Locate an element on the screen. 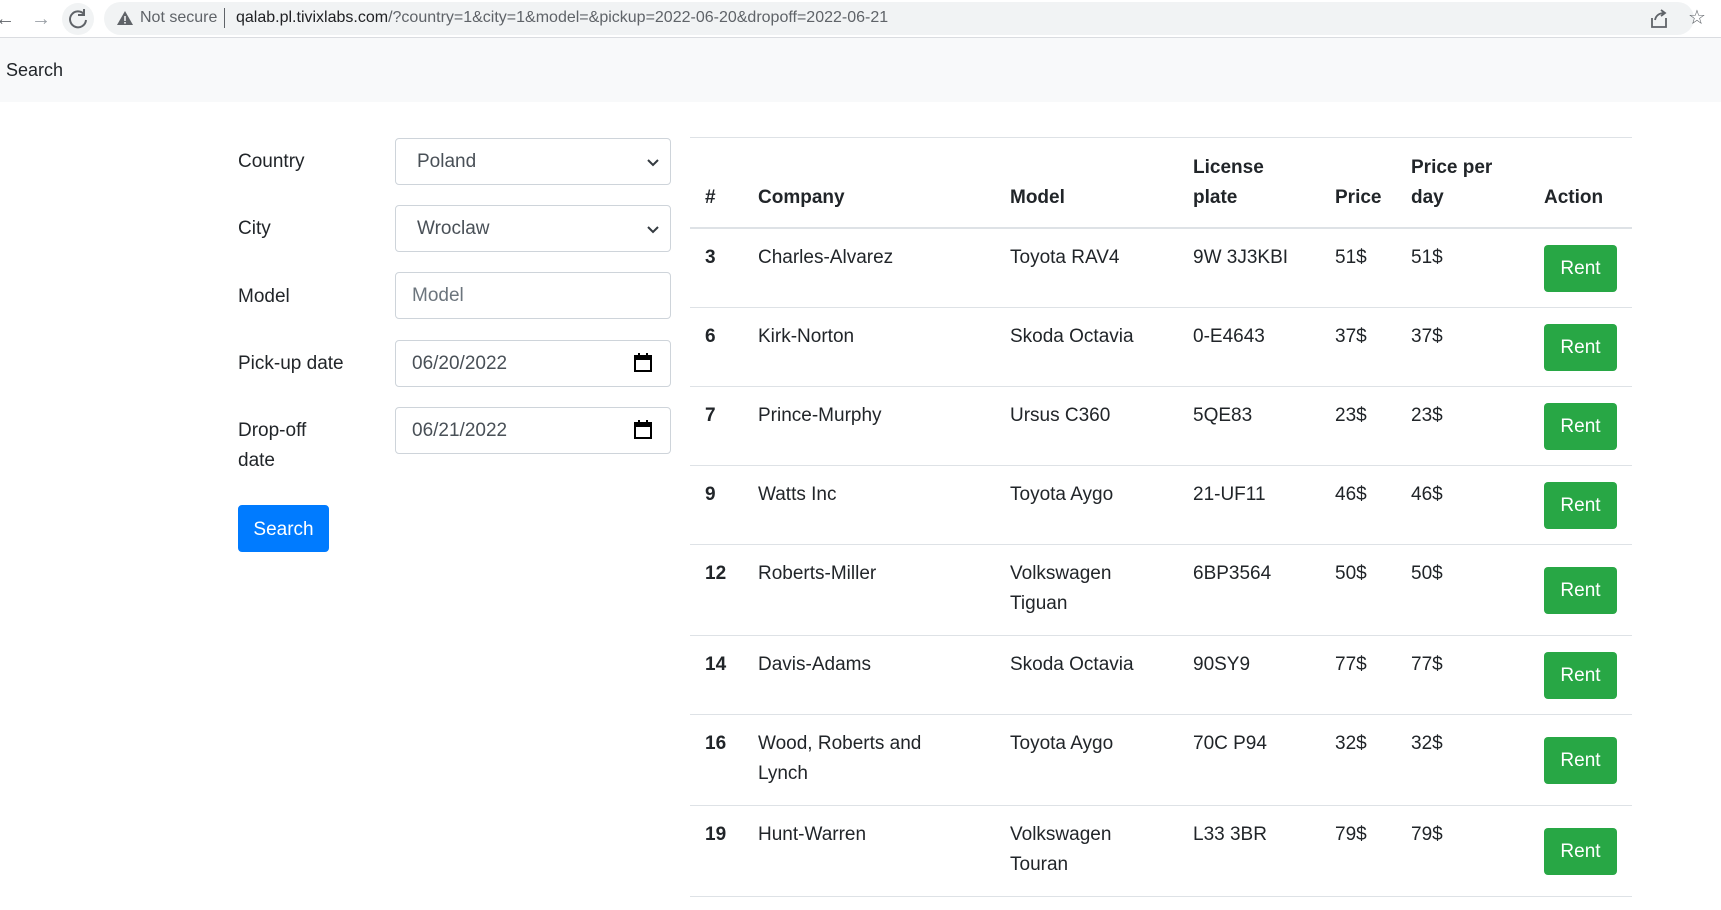 This screenshot has width=1721, height=910. price-cell: 50$ is located at coordinates (1351, 573).